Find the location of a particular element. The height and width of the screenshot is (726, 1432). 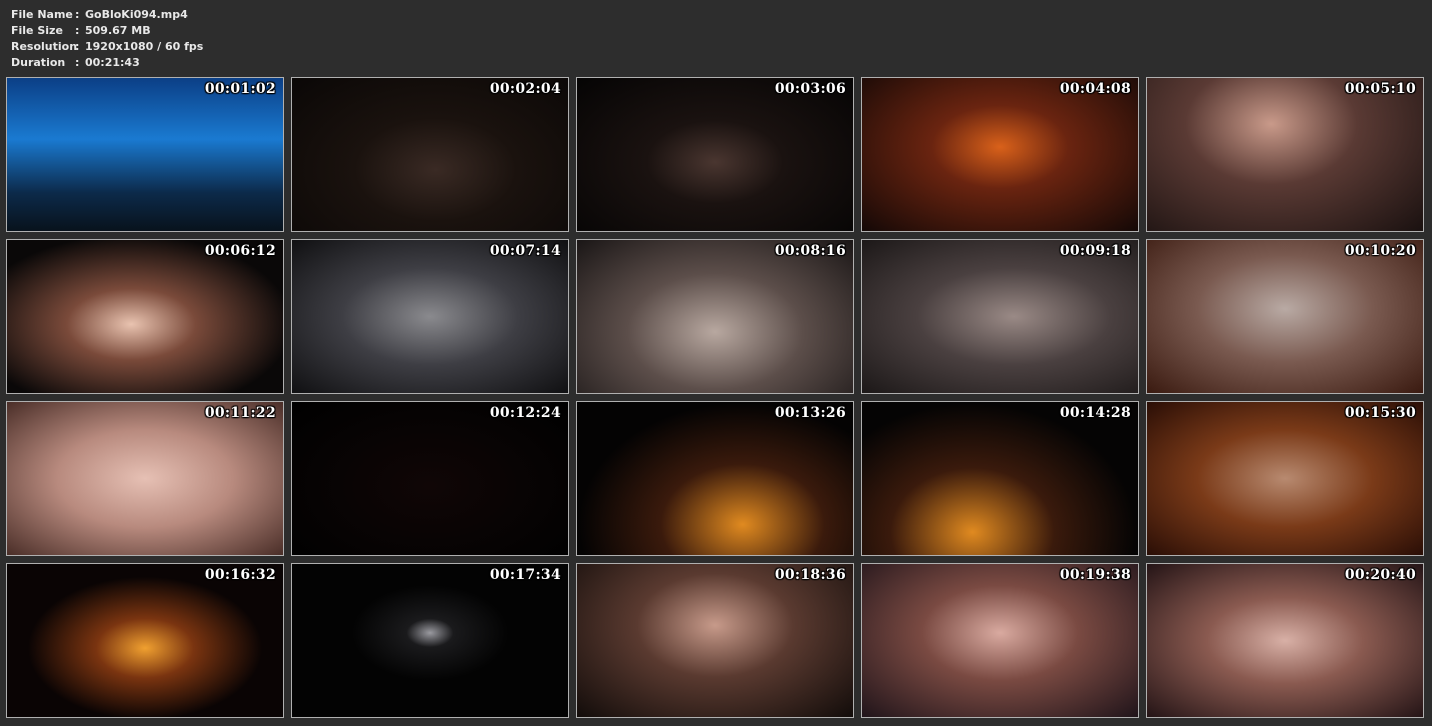

thumbnail-frame: 00:15:30 is located at coordinates (1285, 478).